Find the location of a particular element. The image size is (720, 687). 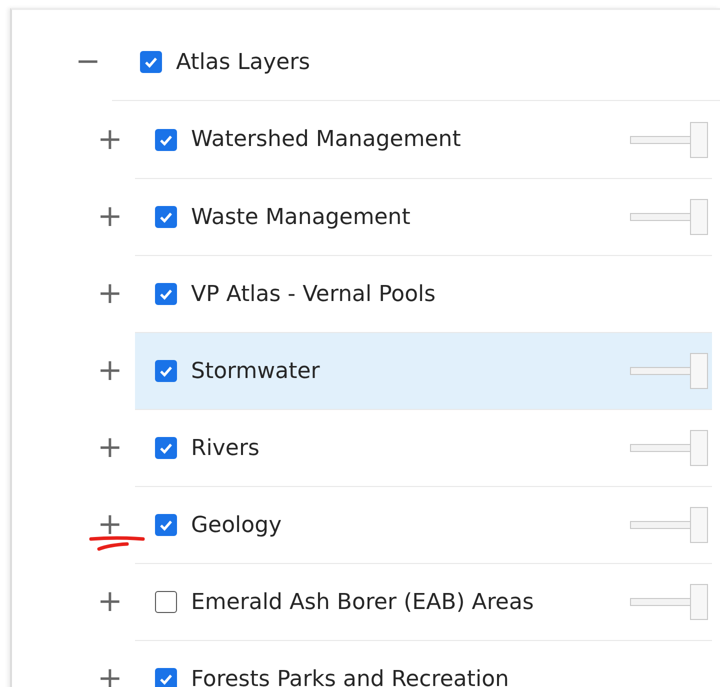

layer-row: Emerald Ash Borer (EAB) Areas is located at coordinates (423, 601).